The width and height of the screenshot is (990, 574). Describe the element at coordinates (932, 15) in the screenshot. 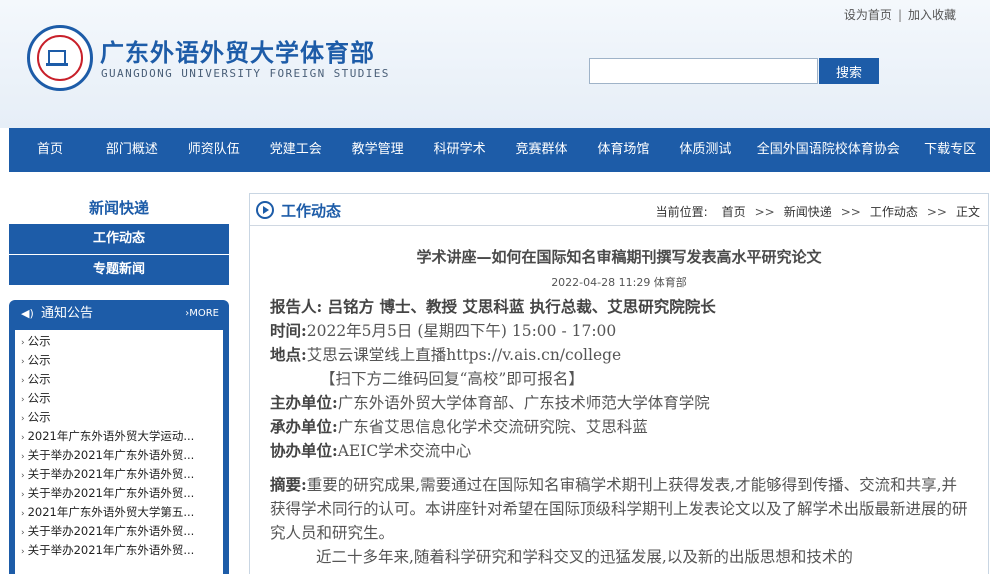

I see `add-favorite-link: 加入收藏` at that location.